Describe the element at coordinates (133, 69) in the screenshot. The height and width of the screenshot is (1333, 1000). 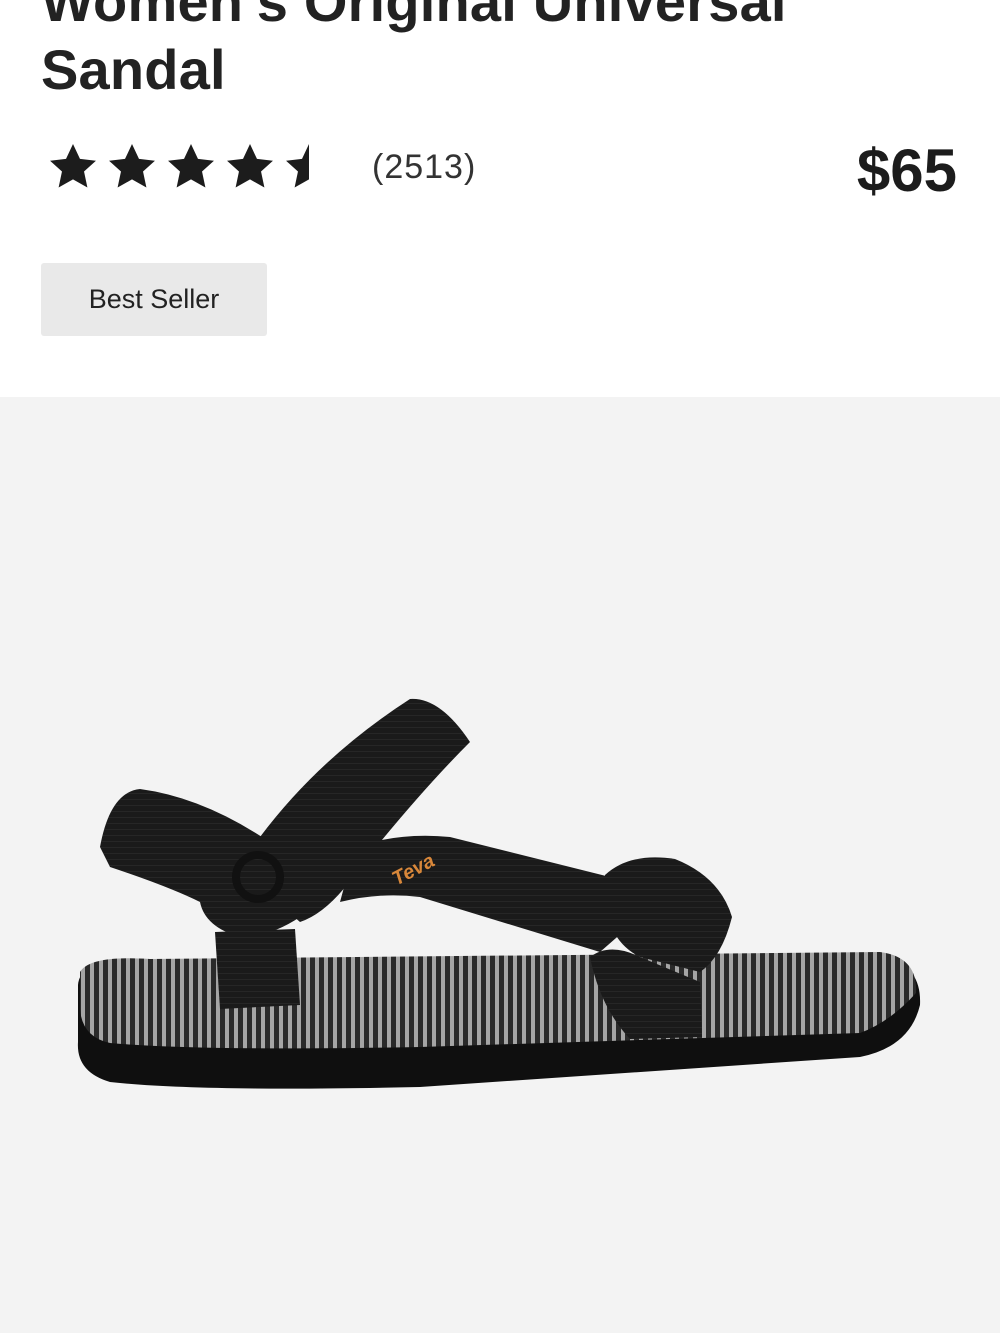
I see `product-title-line-2: Sandal` at that location.